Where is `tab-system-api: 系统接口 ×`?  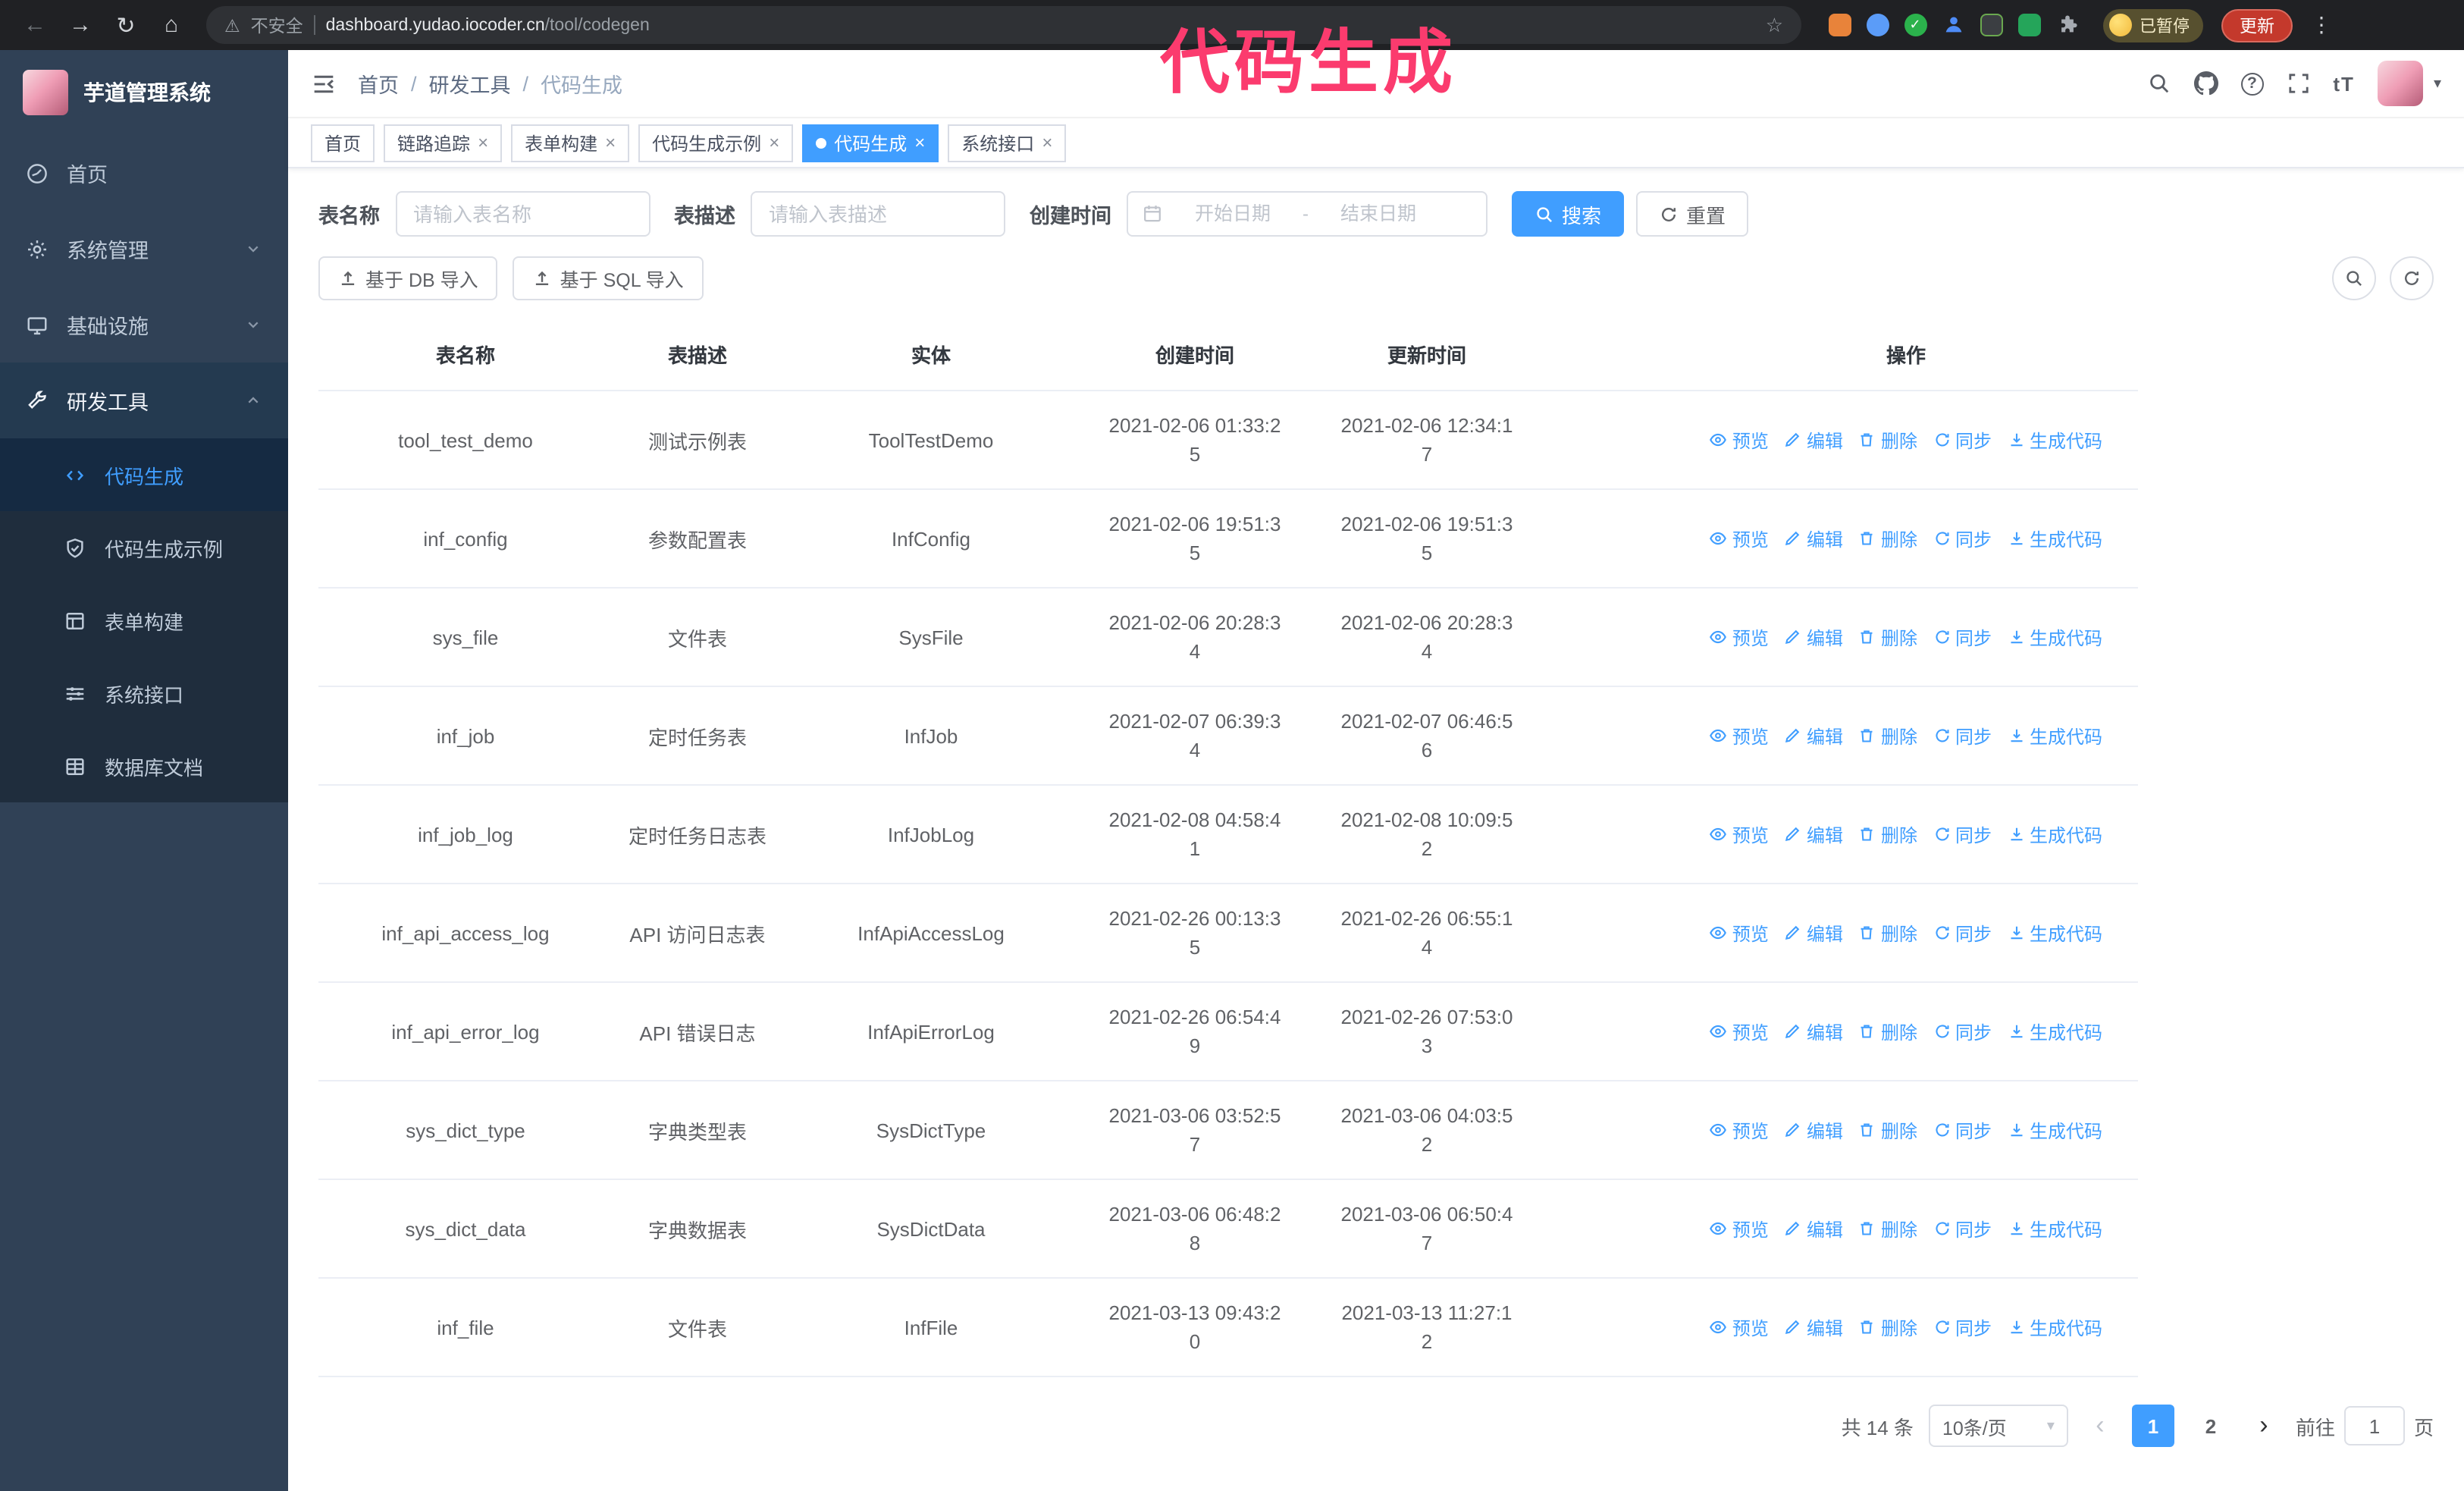
tab-system-api: 系统接口 × is located at coordinates (1007, 143).